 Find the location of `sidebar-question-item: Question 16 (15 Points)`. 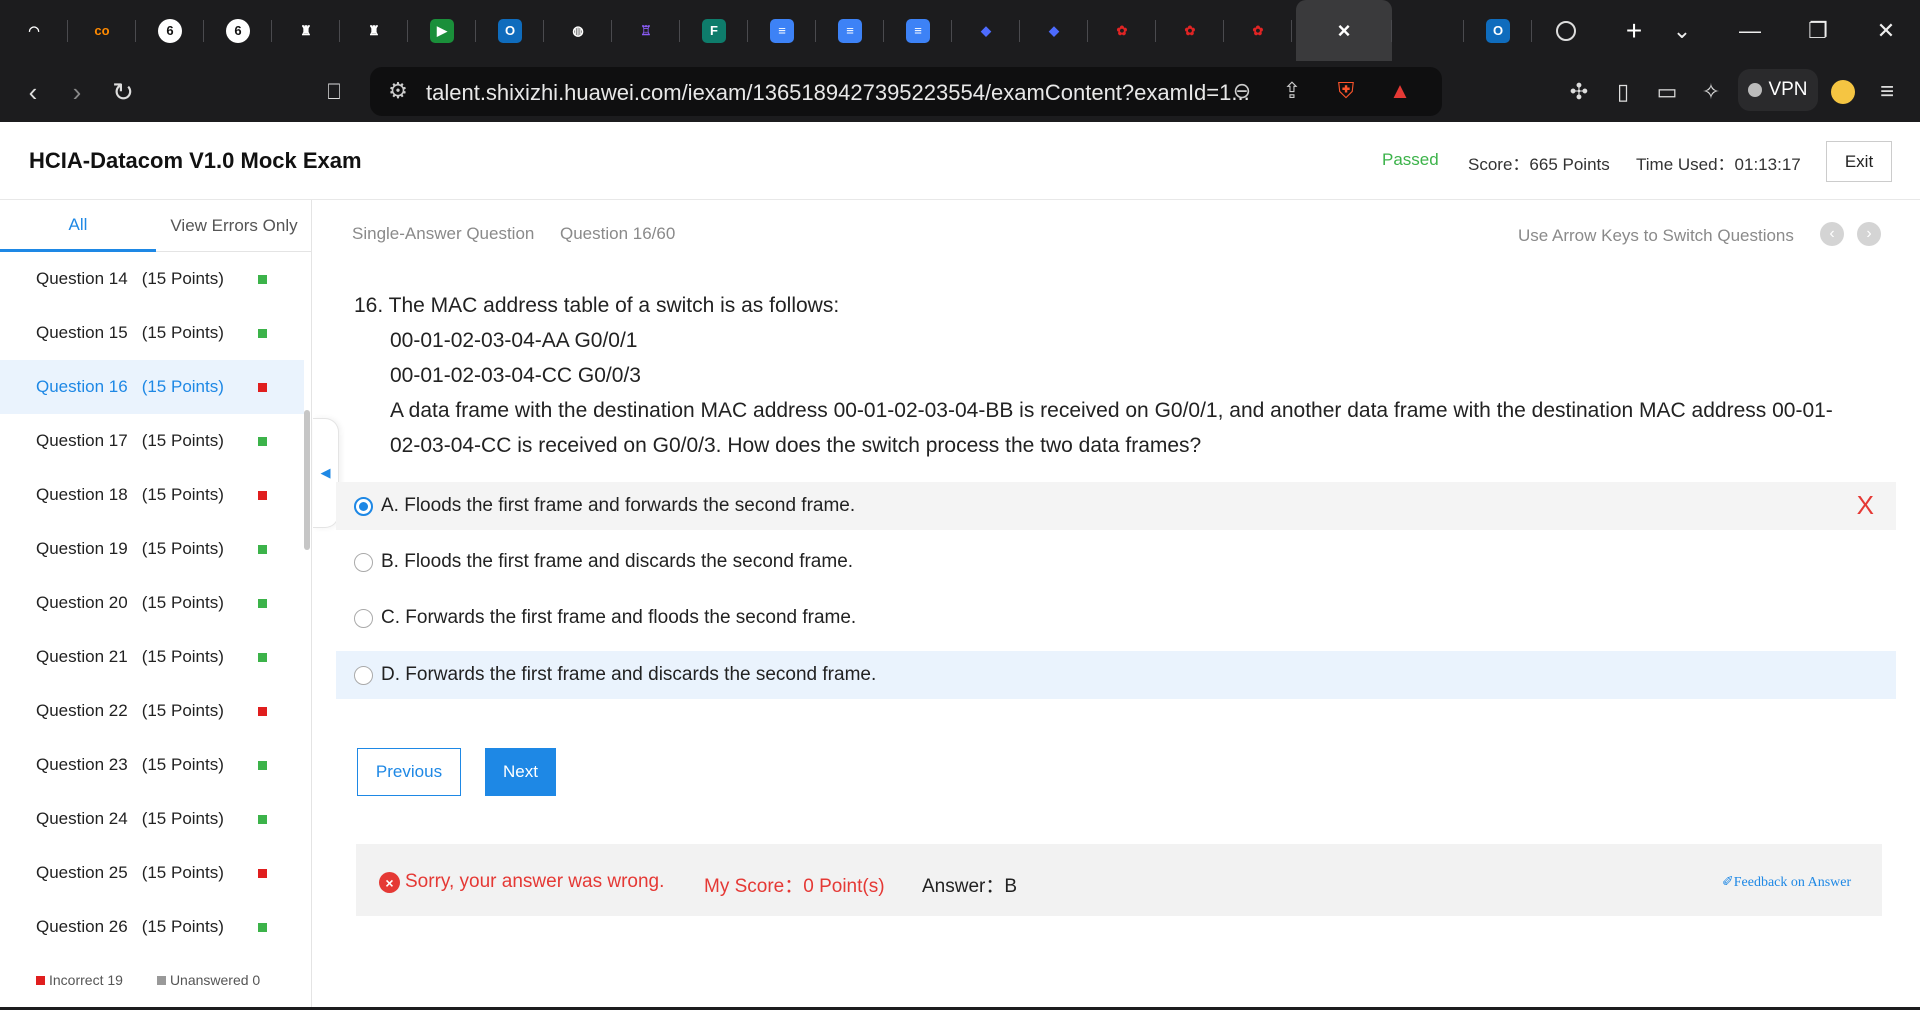

sidebar-question-item: Question 16 (15 Points) is located at coordinates (152, 387).